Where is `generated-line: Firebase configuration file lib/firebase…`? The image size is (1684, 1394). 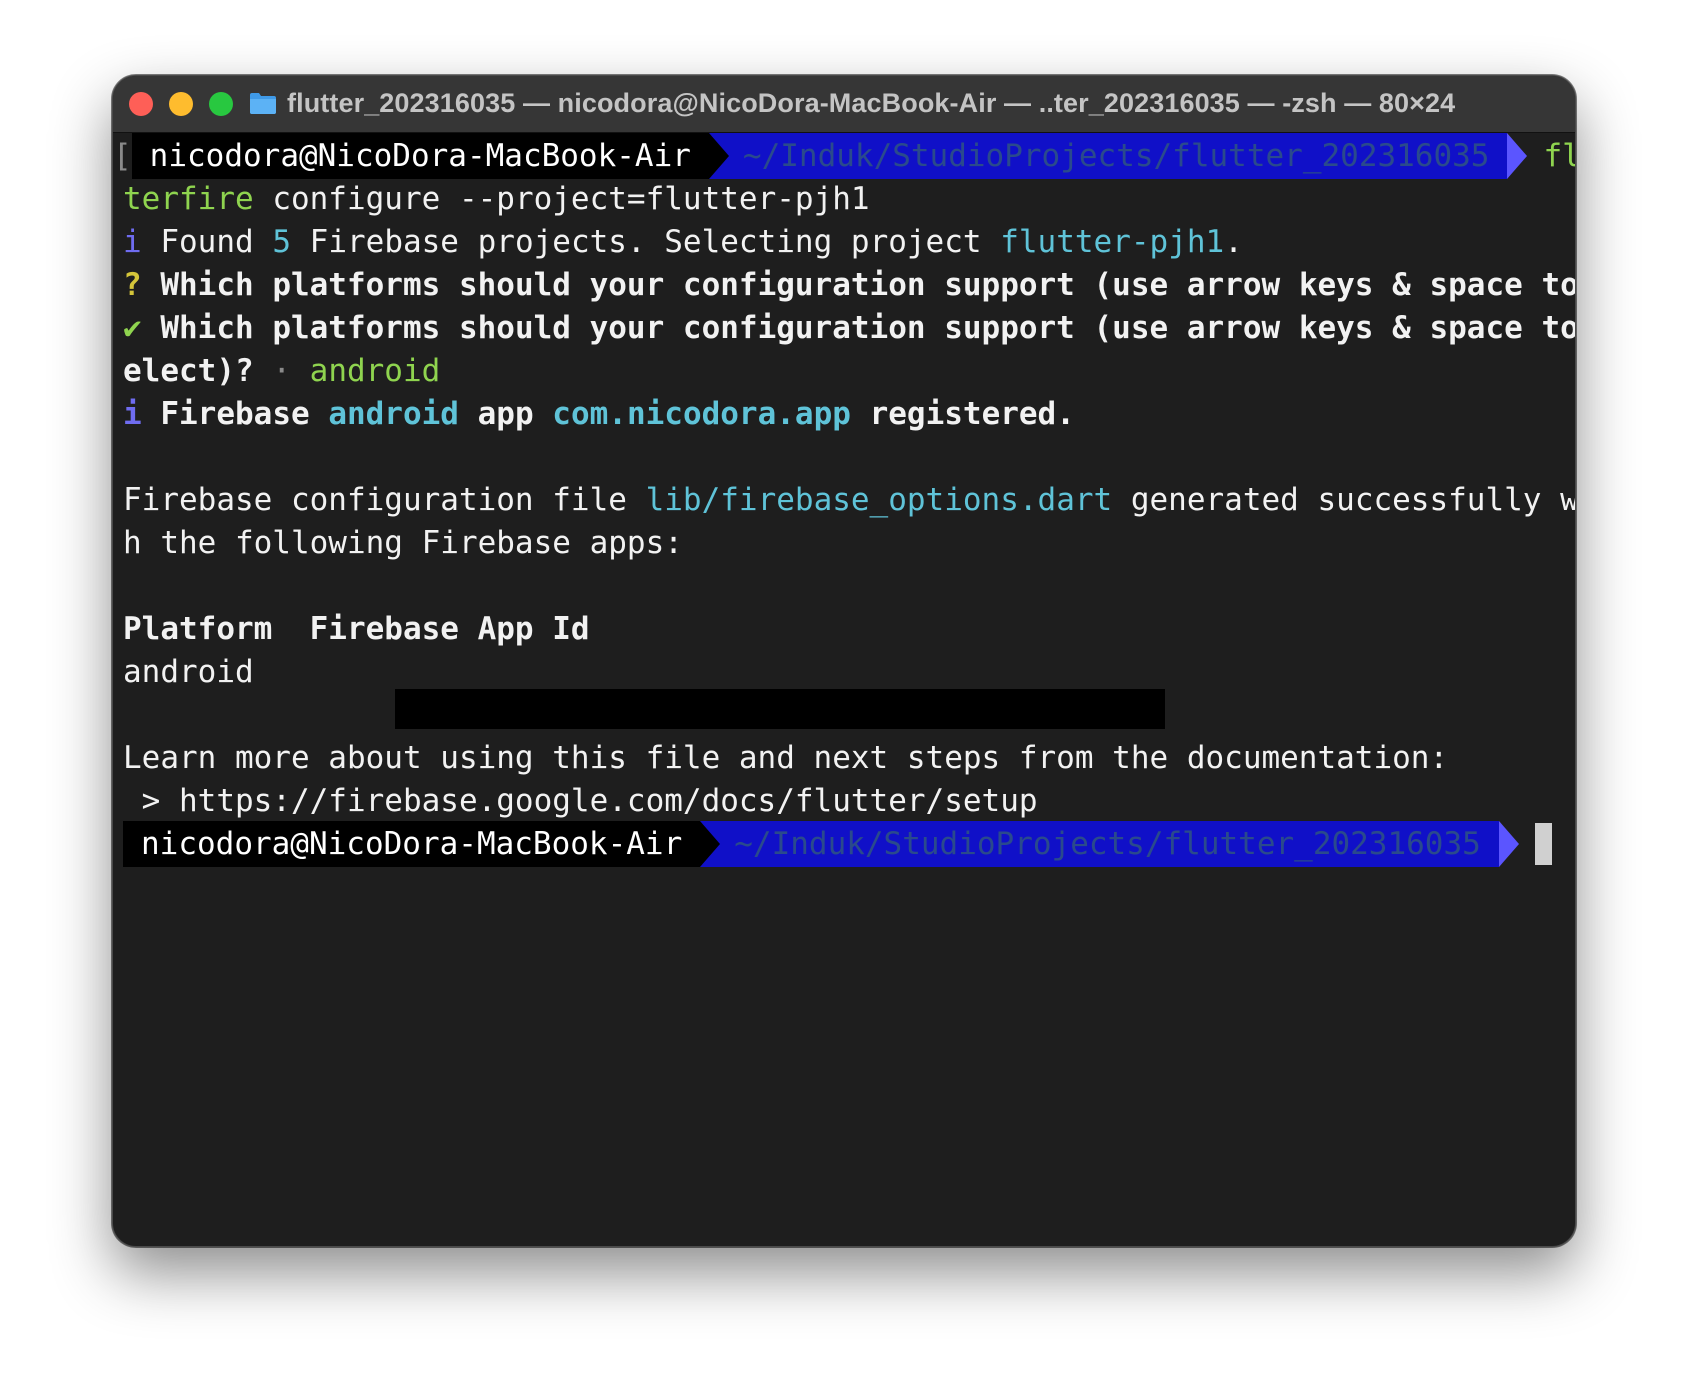 generated-line: Firebase configuration file lib/firebase… is located at coordinates (849, 500).